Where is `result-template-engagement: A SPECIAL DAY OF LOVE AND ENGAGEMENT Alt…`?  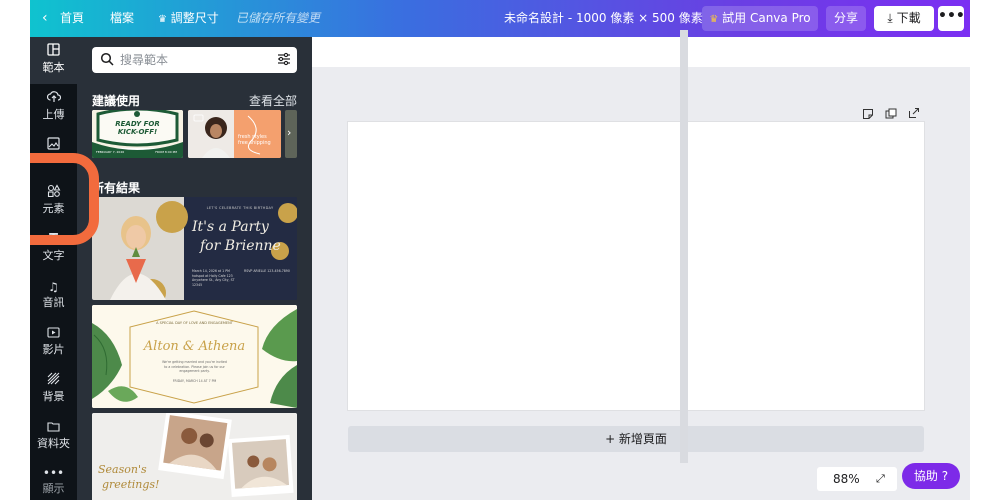
result-template-engagement: A SPECIAL DAY OF LOVE AND ENGAGEMENT Alt… is located at coordinates (194, 356).